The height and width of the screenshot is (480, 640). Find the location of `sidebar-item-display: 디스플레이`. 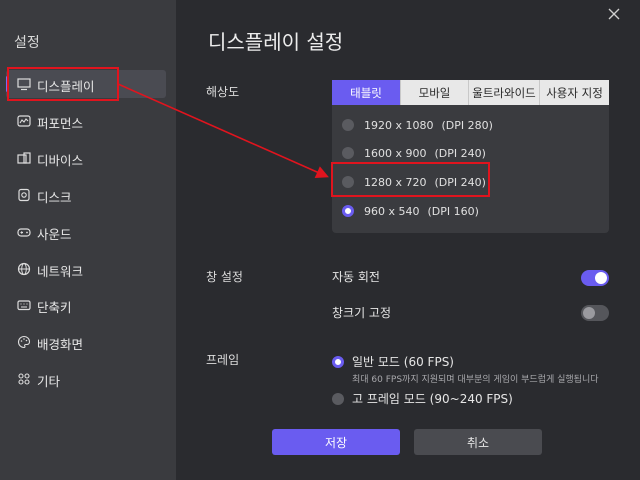

sidebar-item-display: 디스플레이 is located at coordinates (86, 84).